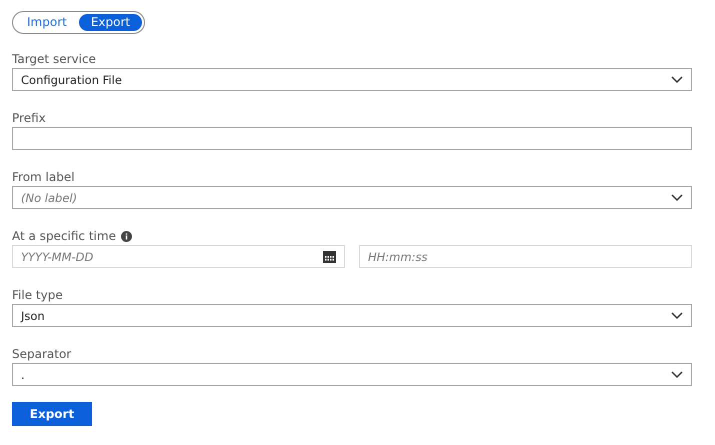 The width and height of the screenshot is (715, 445). I want to click on calendar-icon, so click(329, 256).